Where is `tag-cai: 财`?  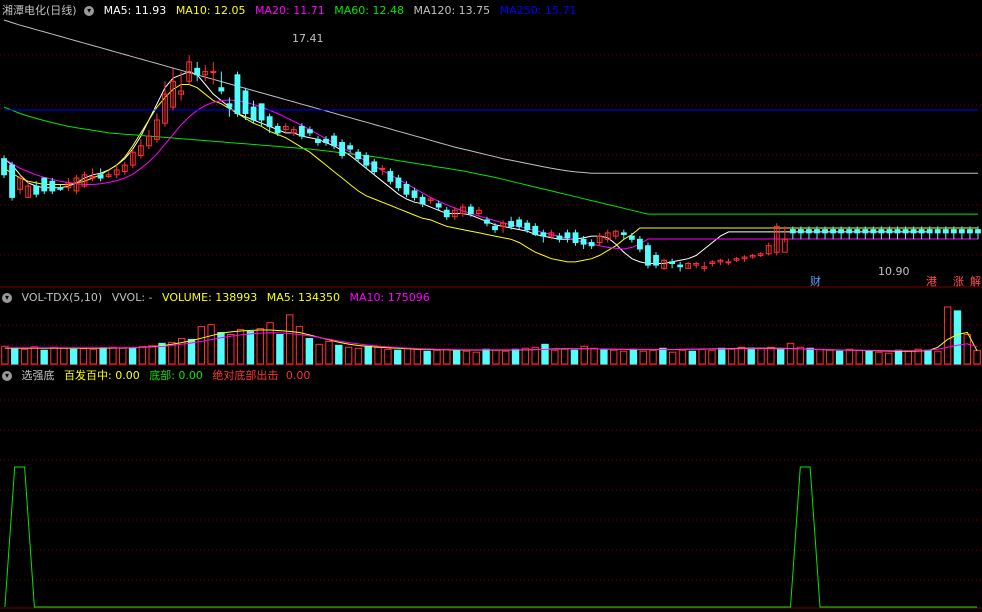 tag-cai: 财 is located at coordinates (815, 281).